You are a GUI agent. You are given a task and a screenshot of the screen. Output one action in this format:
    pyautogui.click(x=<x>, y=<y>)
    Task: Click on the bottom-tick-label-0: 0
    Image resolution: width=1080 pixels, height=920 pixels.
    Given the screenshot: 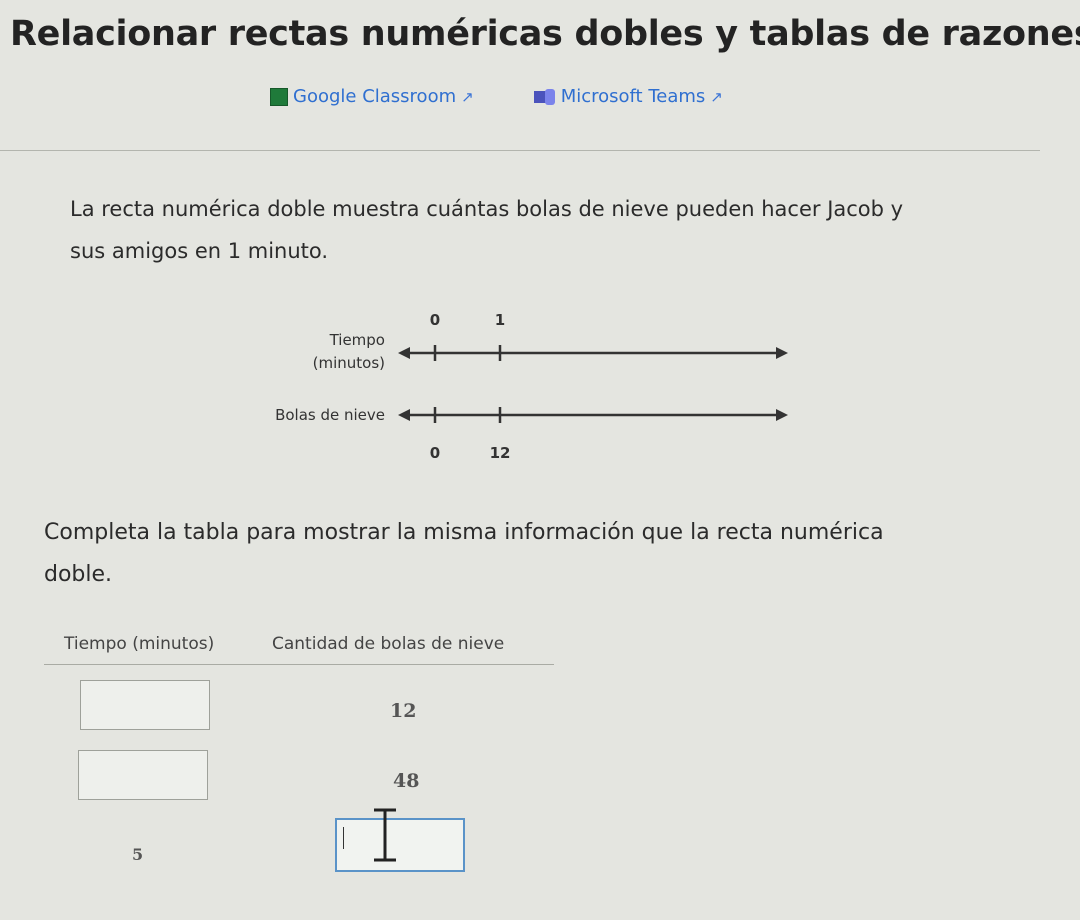 What is the action you would take?
    pyautogui.click(x=435, y=453)
    